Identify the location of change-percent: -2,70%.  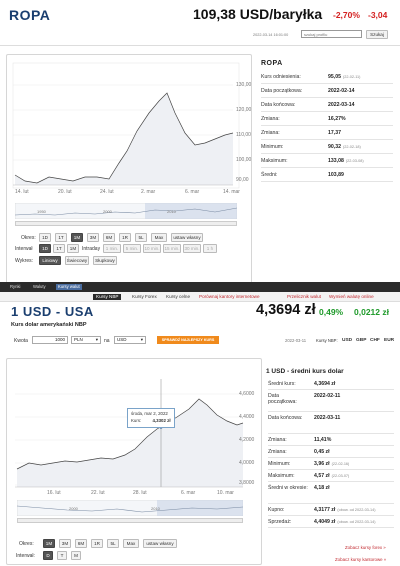
(346, 15).